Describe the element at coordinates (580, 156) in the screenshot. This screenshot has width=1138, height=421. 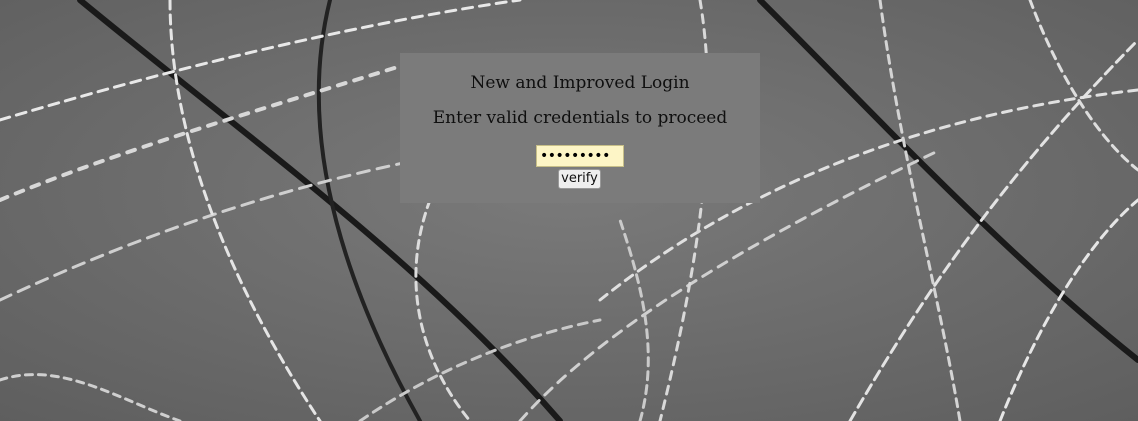
I see `password-input` at that location.